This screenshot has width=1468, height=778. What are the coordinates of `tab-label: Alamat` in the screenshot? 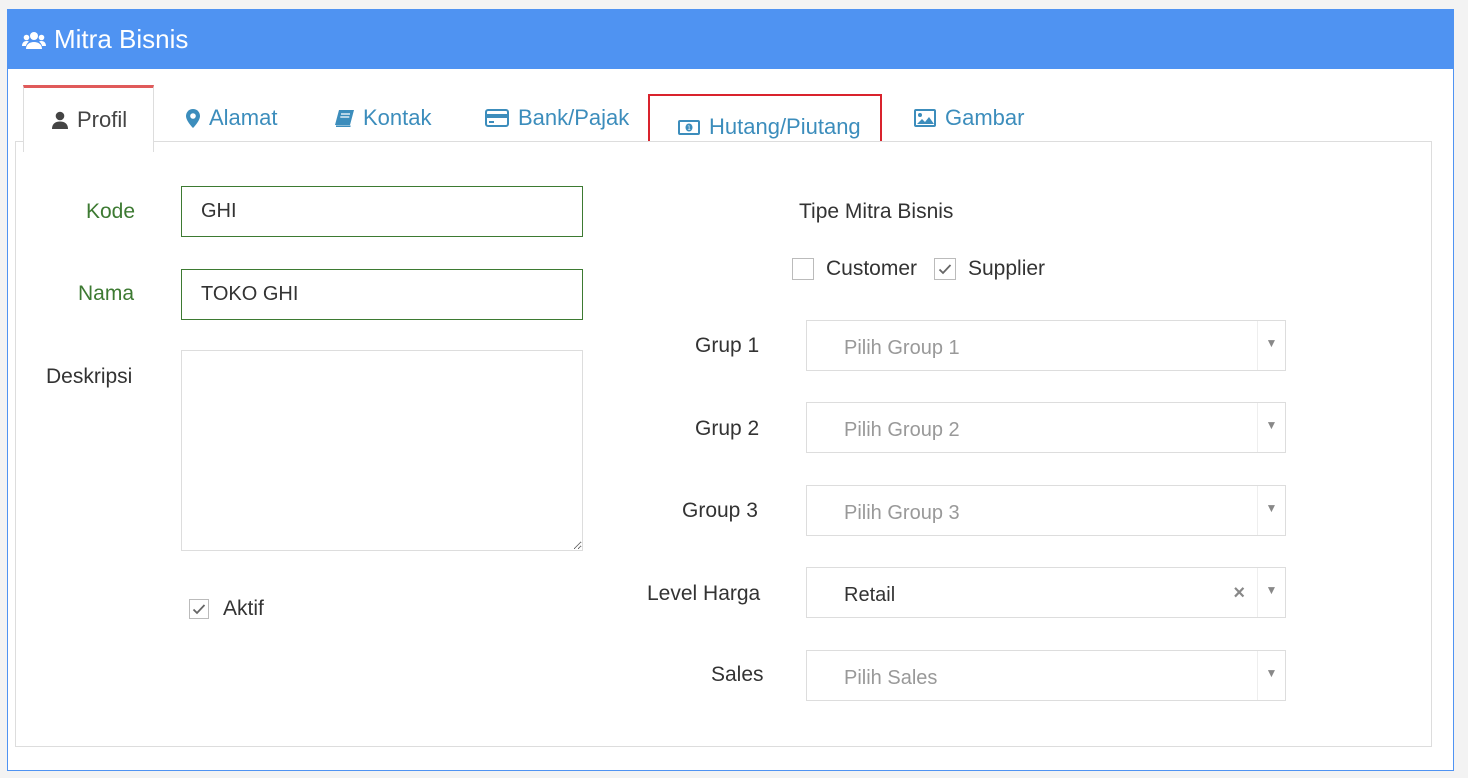 It's located at (243, 117).